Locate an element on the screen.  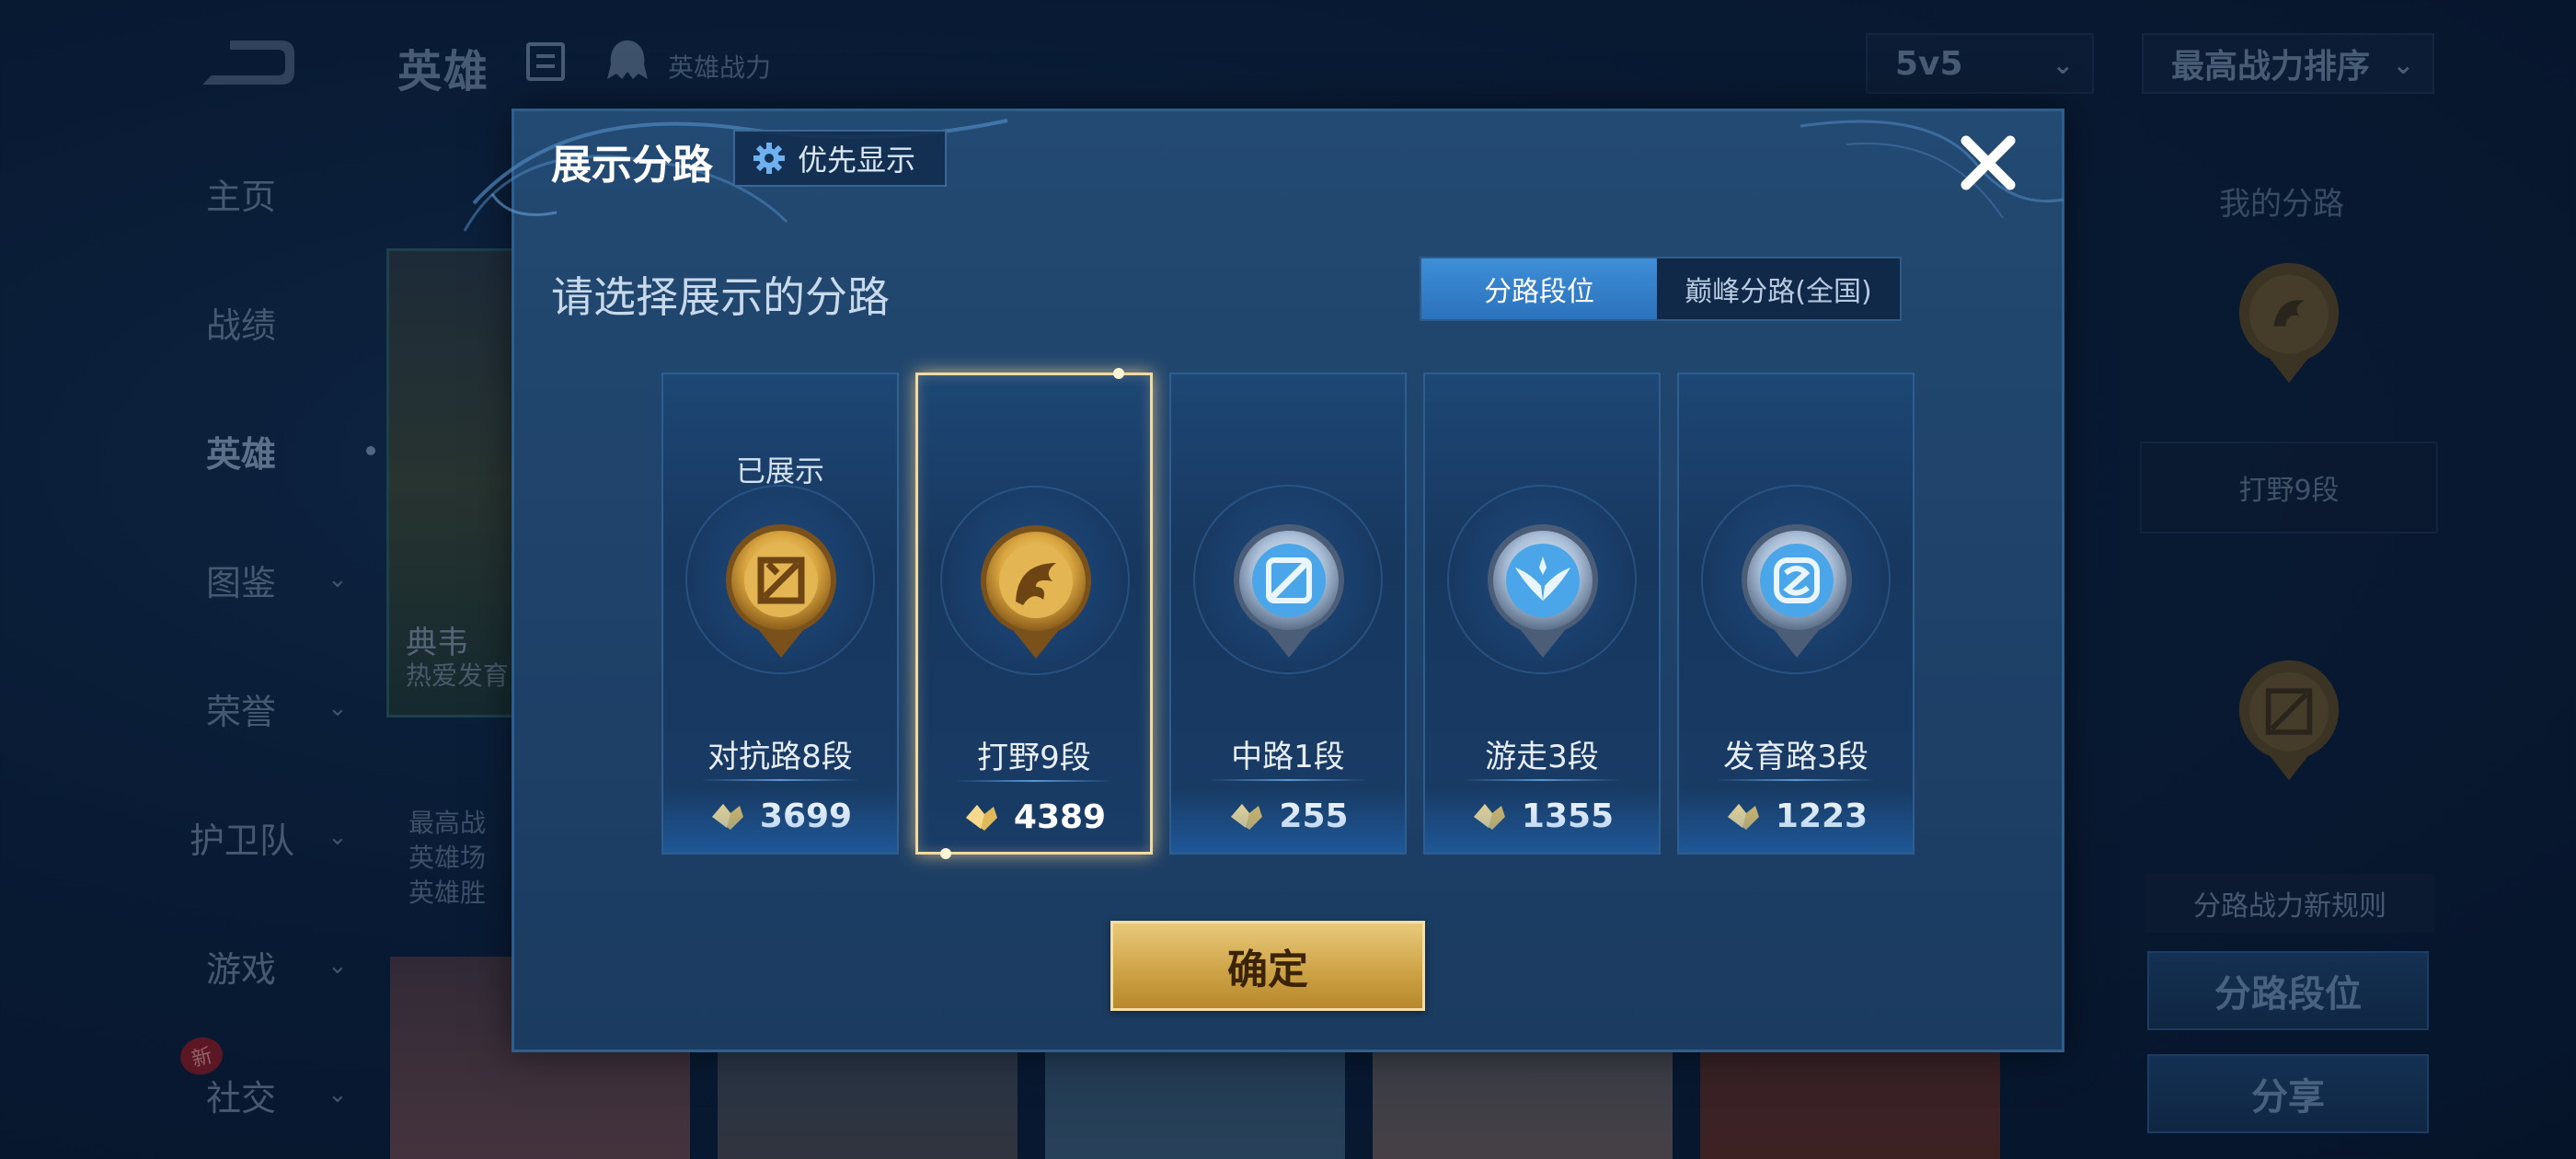
lane-card-fighter: 已展示 对抗路8段 3699 is located at coordinates (780, 614).